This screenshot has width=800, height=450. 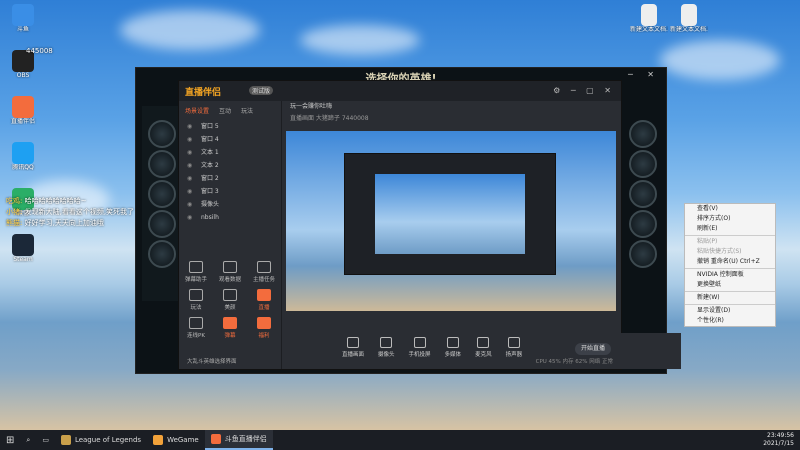 I want to click on desktop-icon: 腾讯QQ, so click(x=23, y=156).